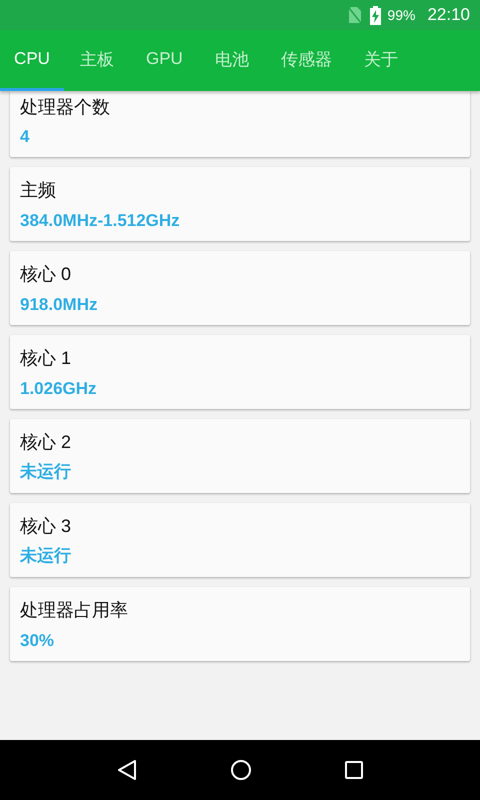  I want to click on card-title: 核心 1, so click(46, 358).